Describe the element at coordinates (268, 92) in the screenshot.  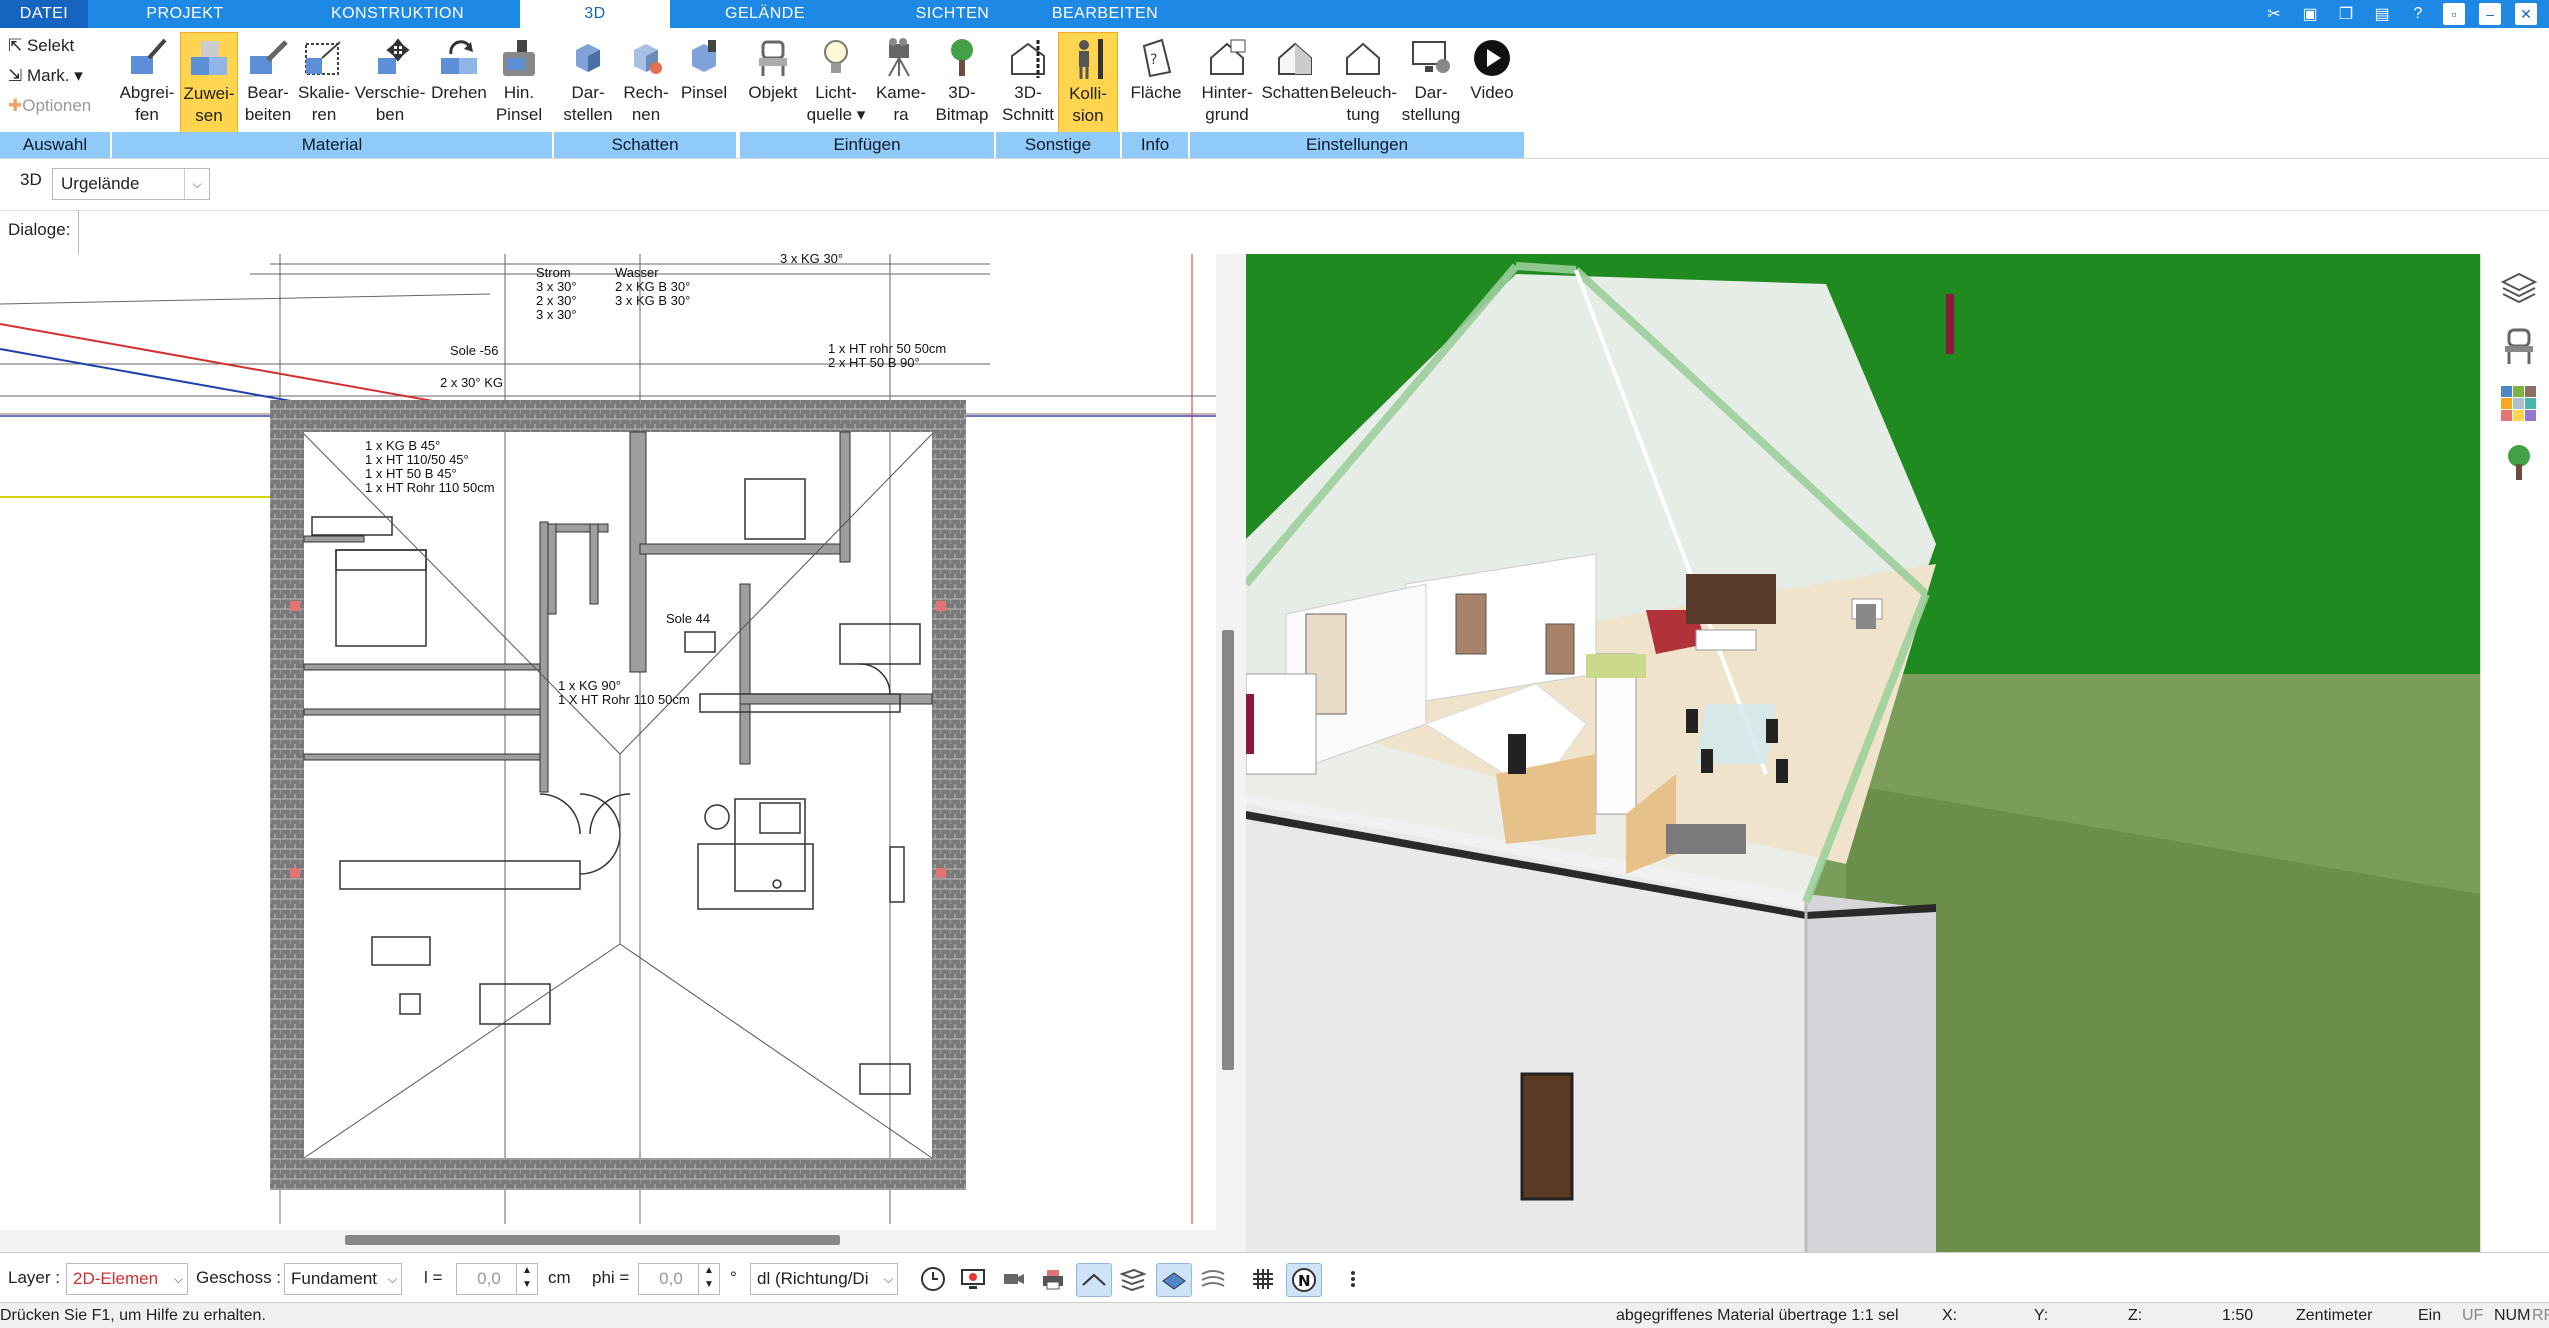
I see `bearbeiten-label: Bear-` at that location.